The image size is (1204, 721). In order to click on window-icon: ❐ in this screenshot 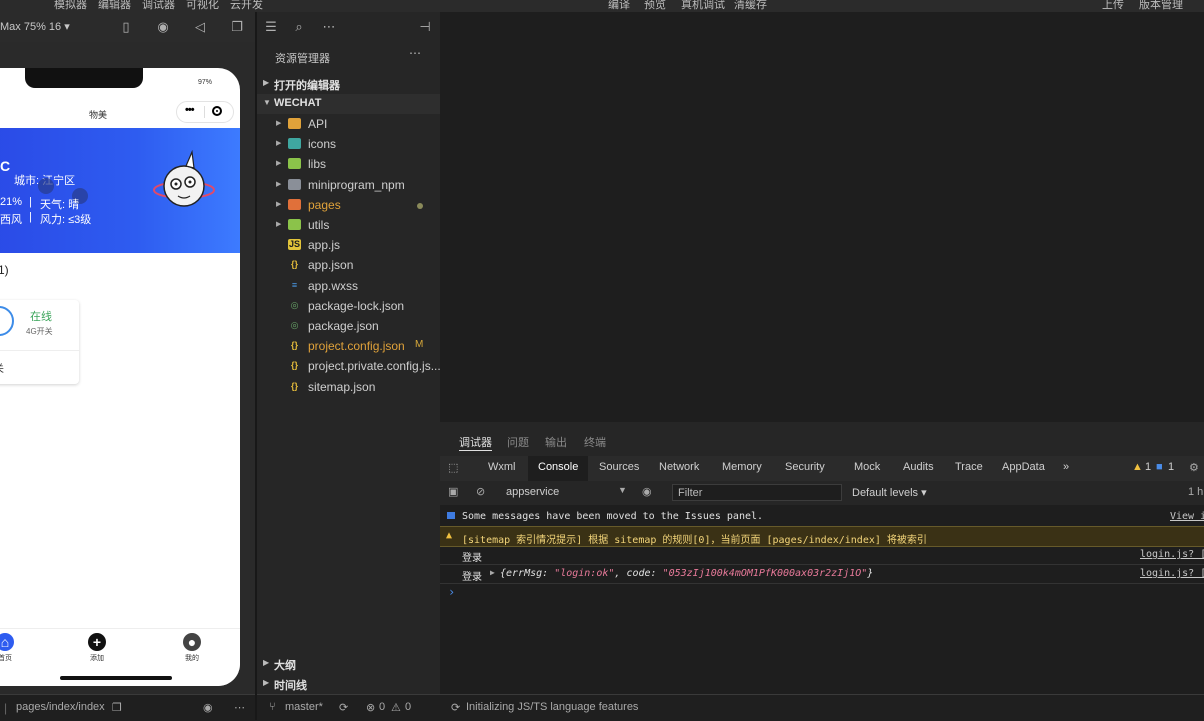, I will do `click(237, 27)`.